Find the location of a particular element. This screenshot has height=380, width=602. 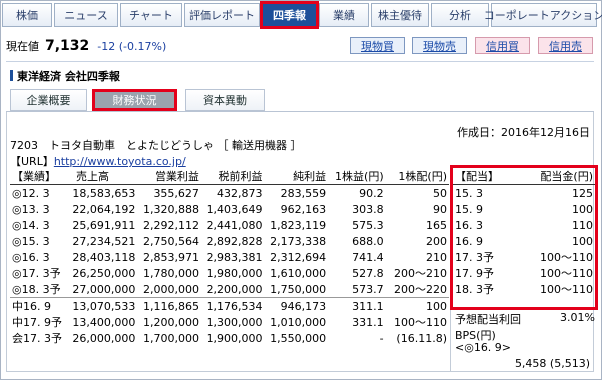

table-row: 16. 9 100 is located at coordinates (524, 241).